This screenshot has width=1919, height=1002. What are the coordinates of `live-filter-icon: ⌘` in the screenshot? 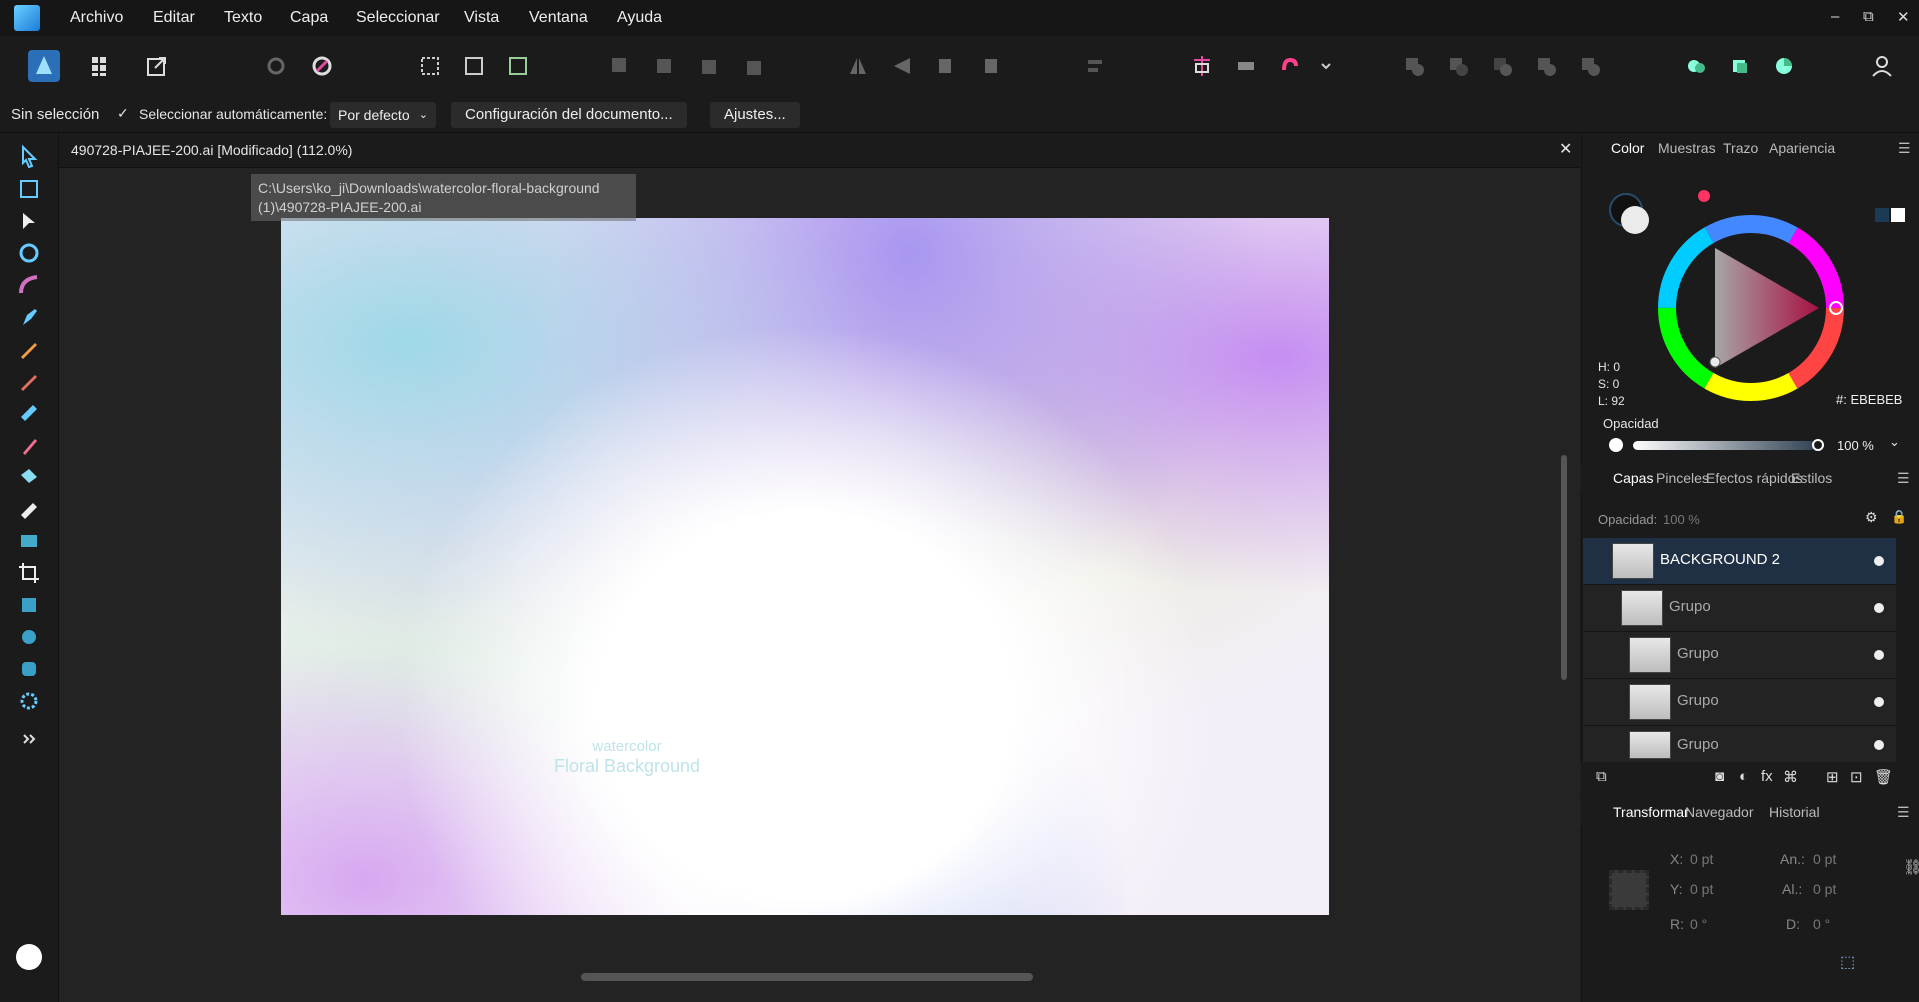 It's located at (1790, 777).